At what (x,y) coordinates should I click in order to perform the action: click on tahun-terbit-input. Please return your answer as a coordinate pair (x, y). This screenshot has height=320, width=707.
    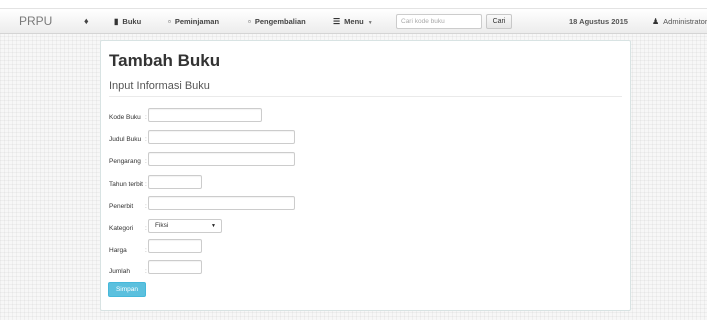
    Looking at the image, I should click on (175, 182).